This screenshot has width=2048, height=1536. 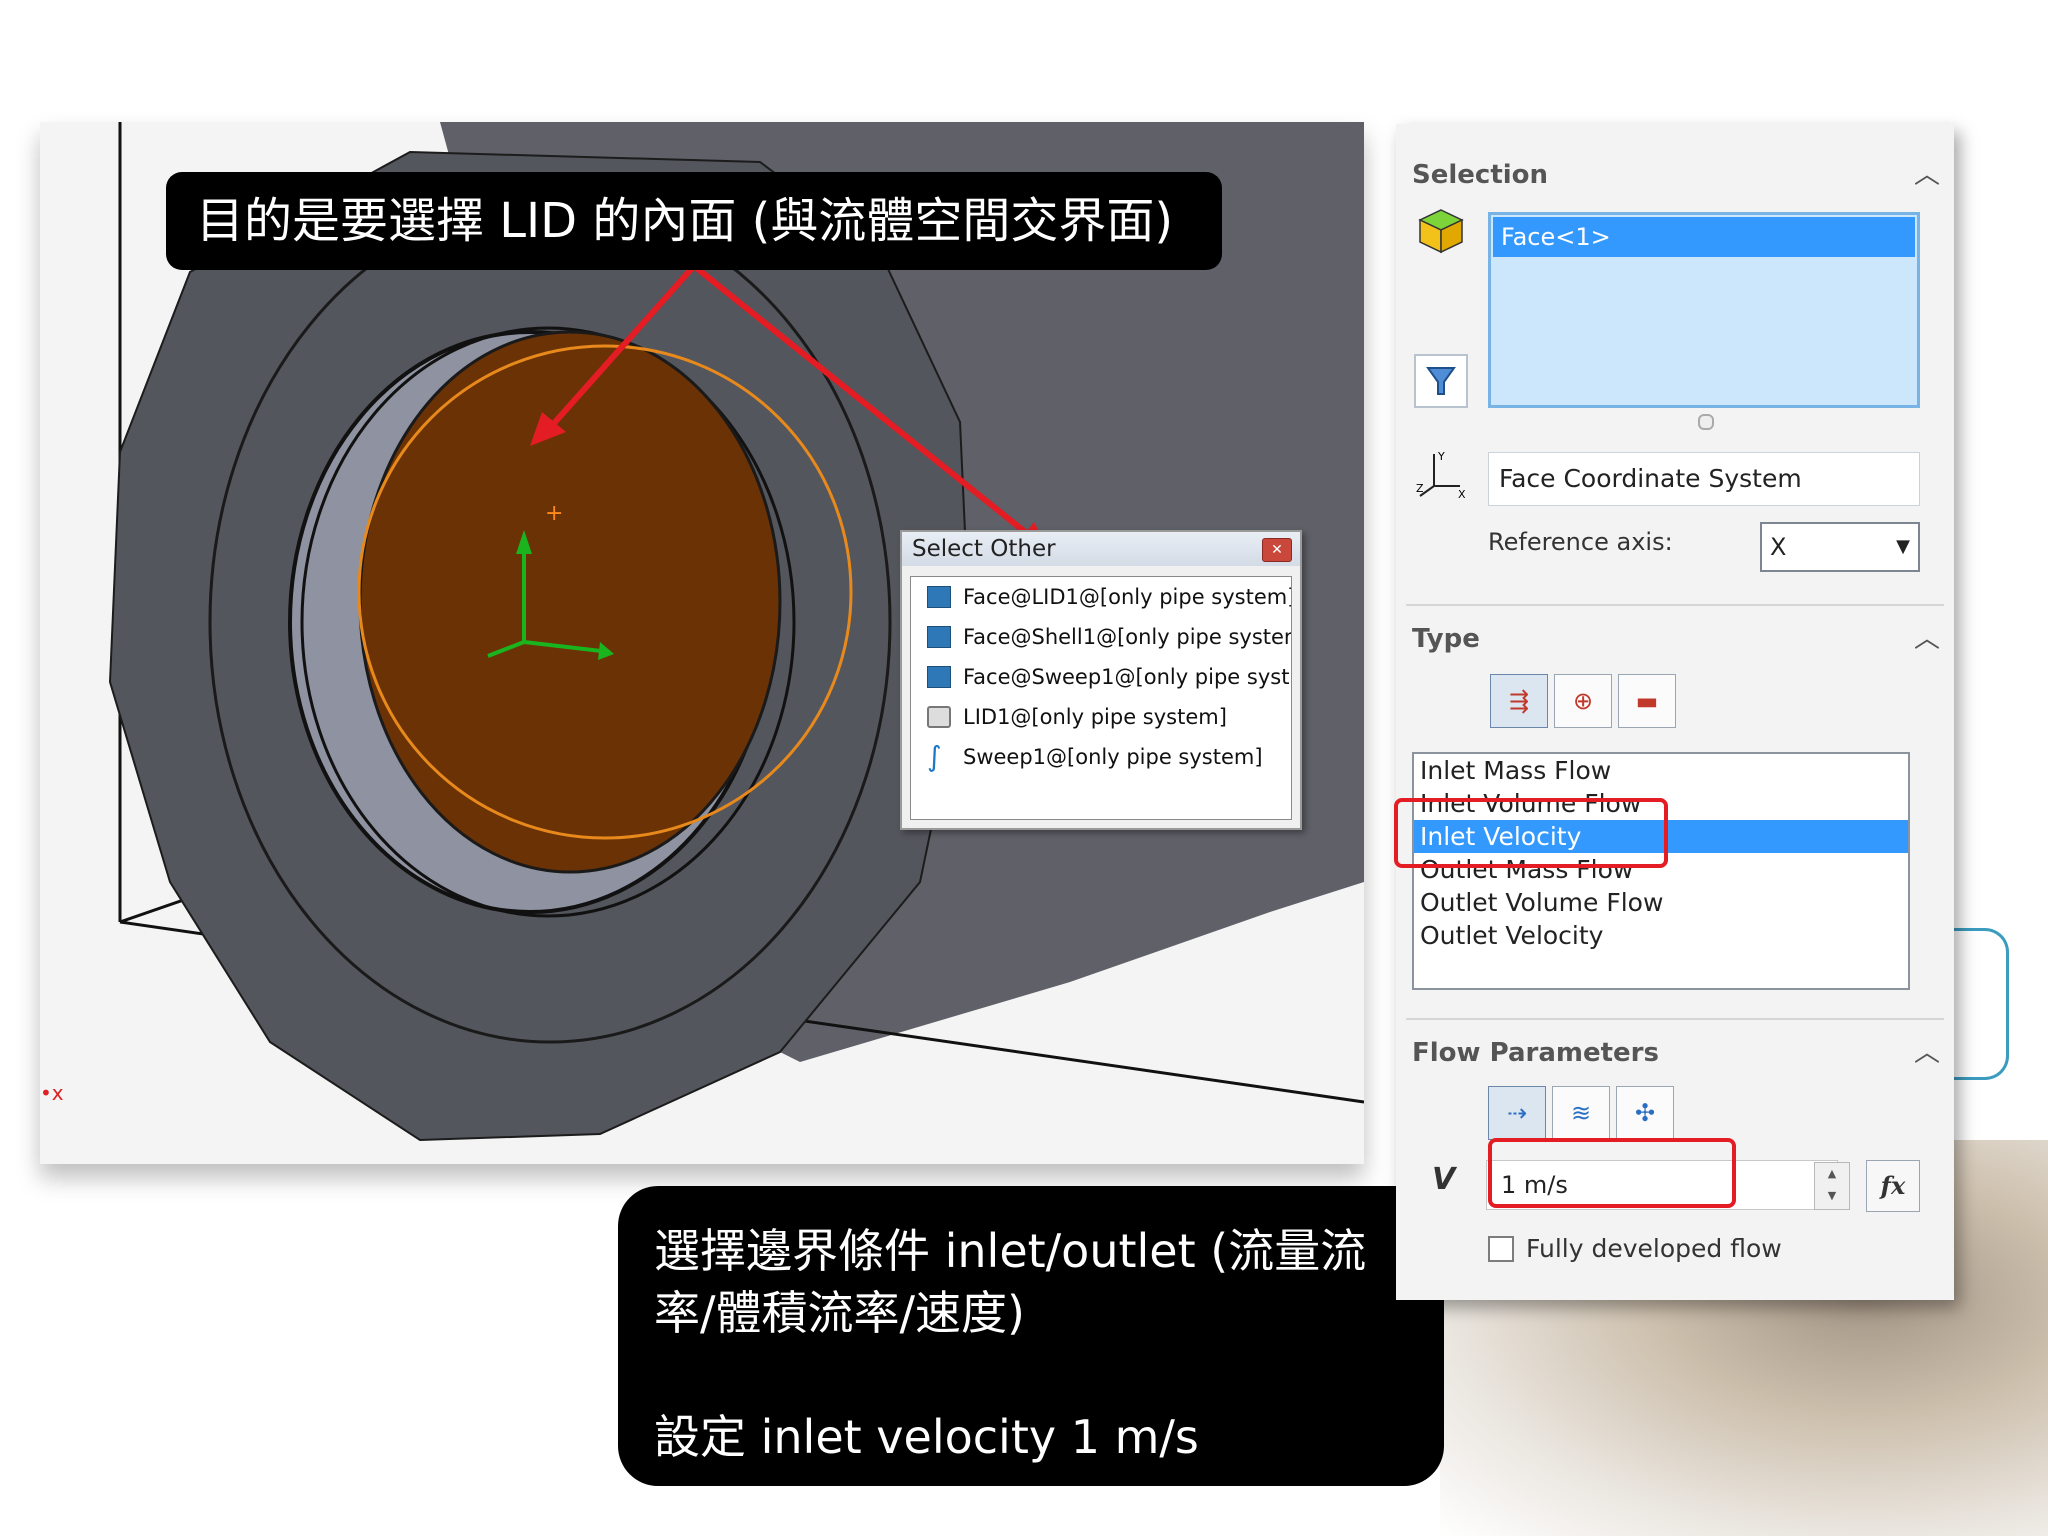 What do you see at coordinates (1583, 701) in the screenshot?
I see `pressure-openings-icon: ⊕` at bounding box center [1583, 701].